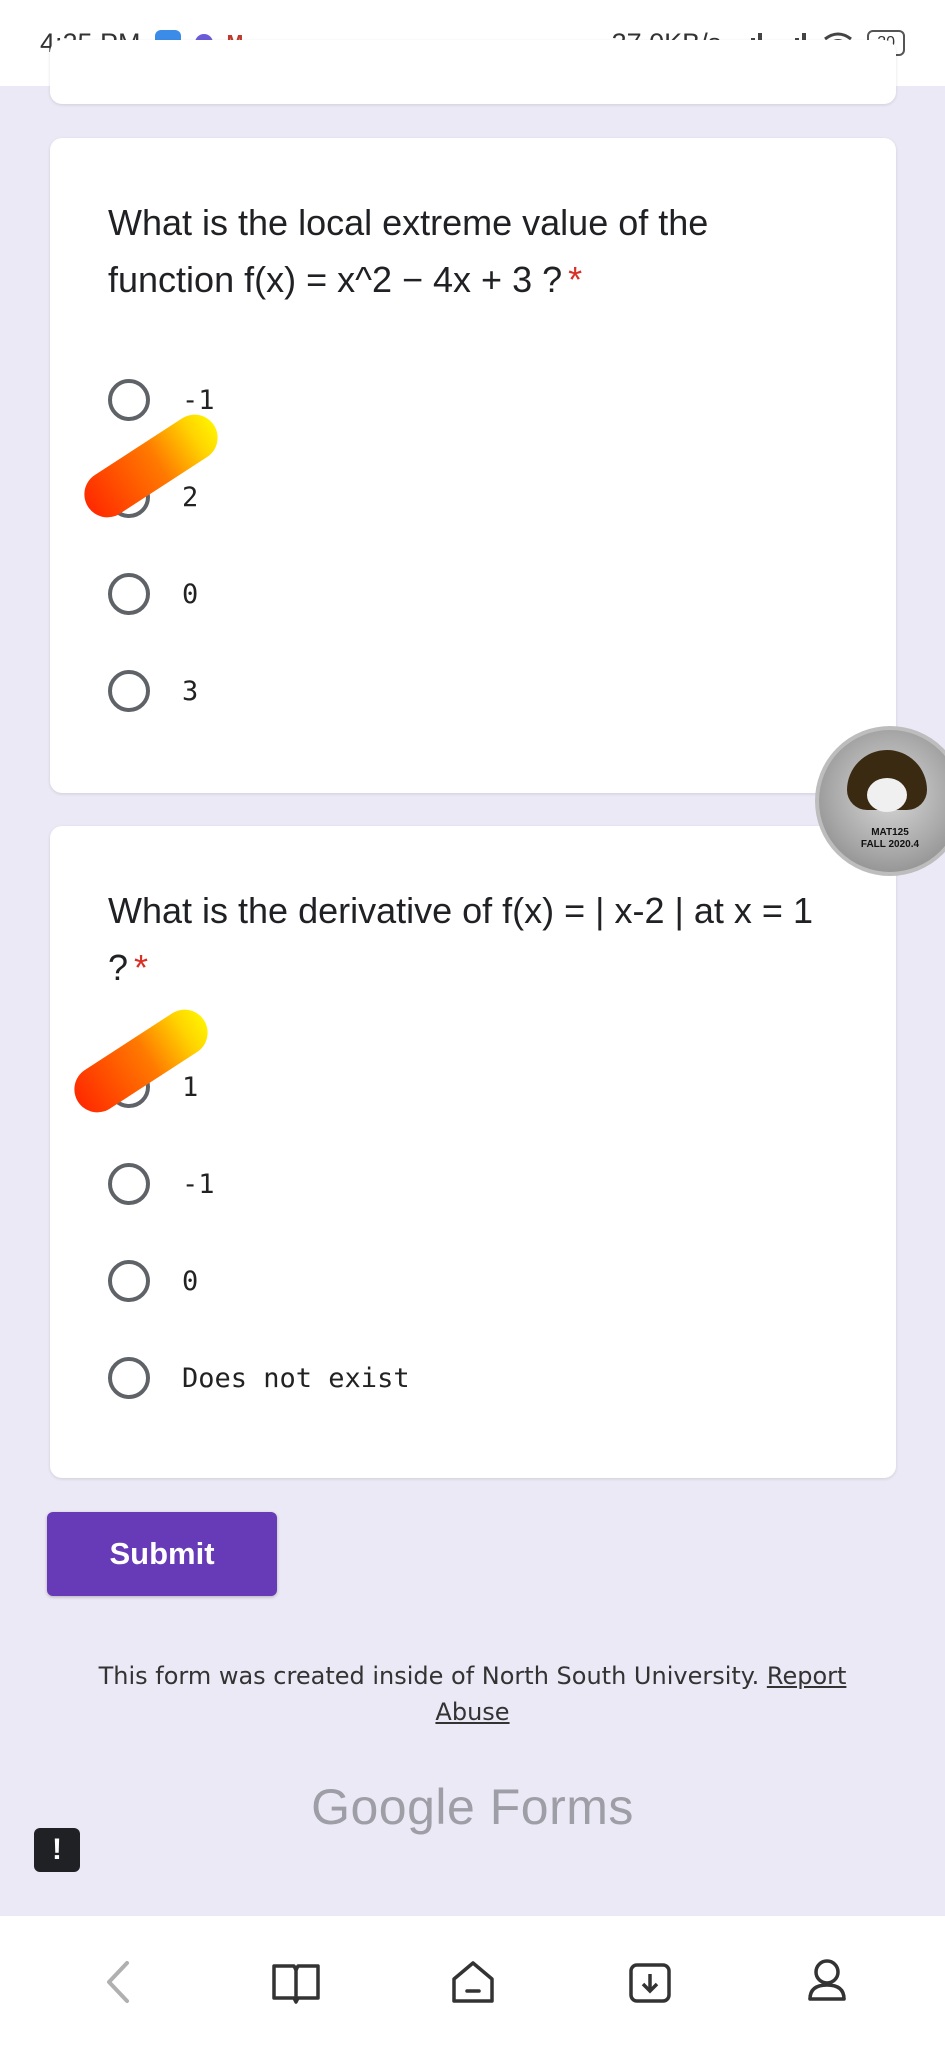 Image resolution: width=945 pixels, height=2048 pixels. Describe the element at coordinates (119, 1982) in the screenshot. I see `back-icon` at that location.